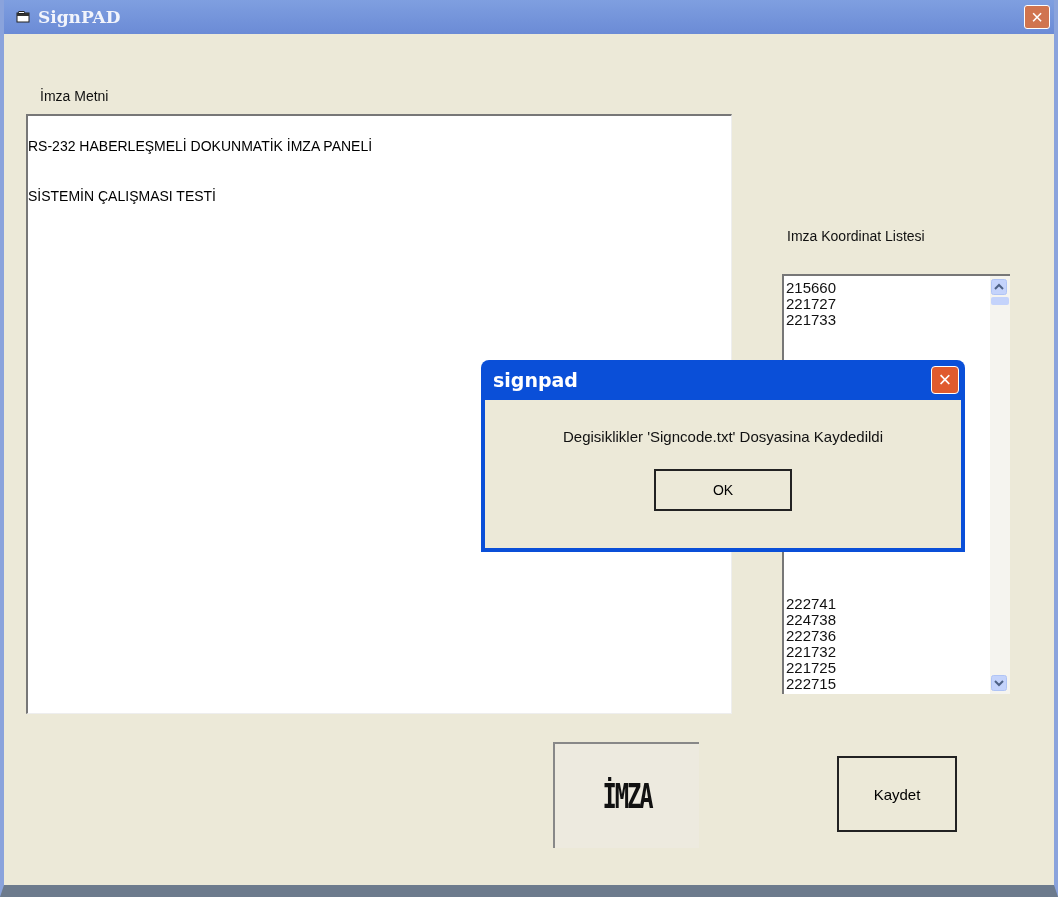 This screenshot has width=1058, height=897. I want to click on text-label: İmza Metni, so click(75, 96).